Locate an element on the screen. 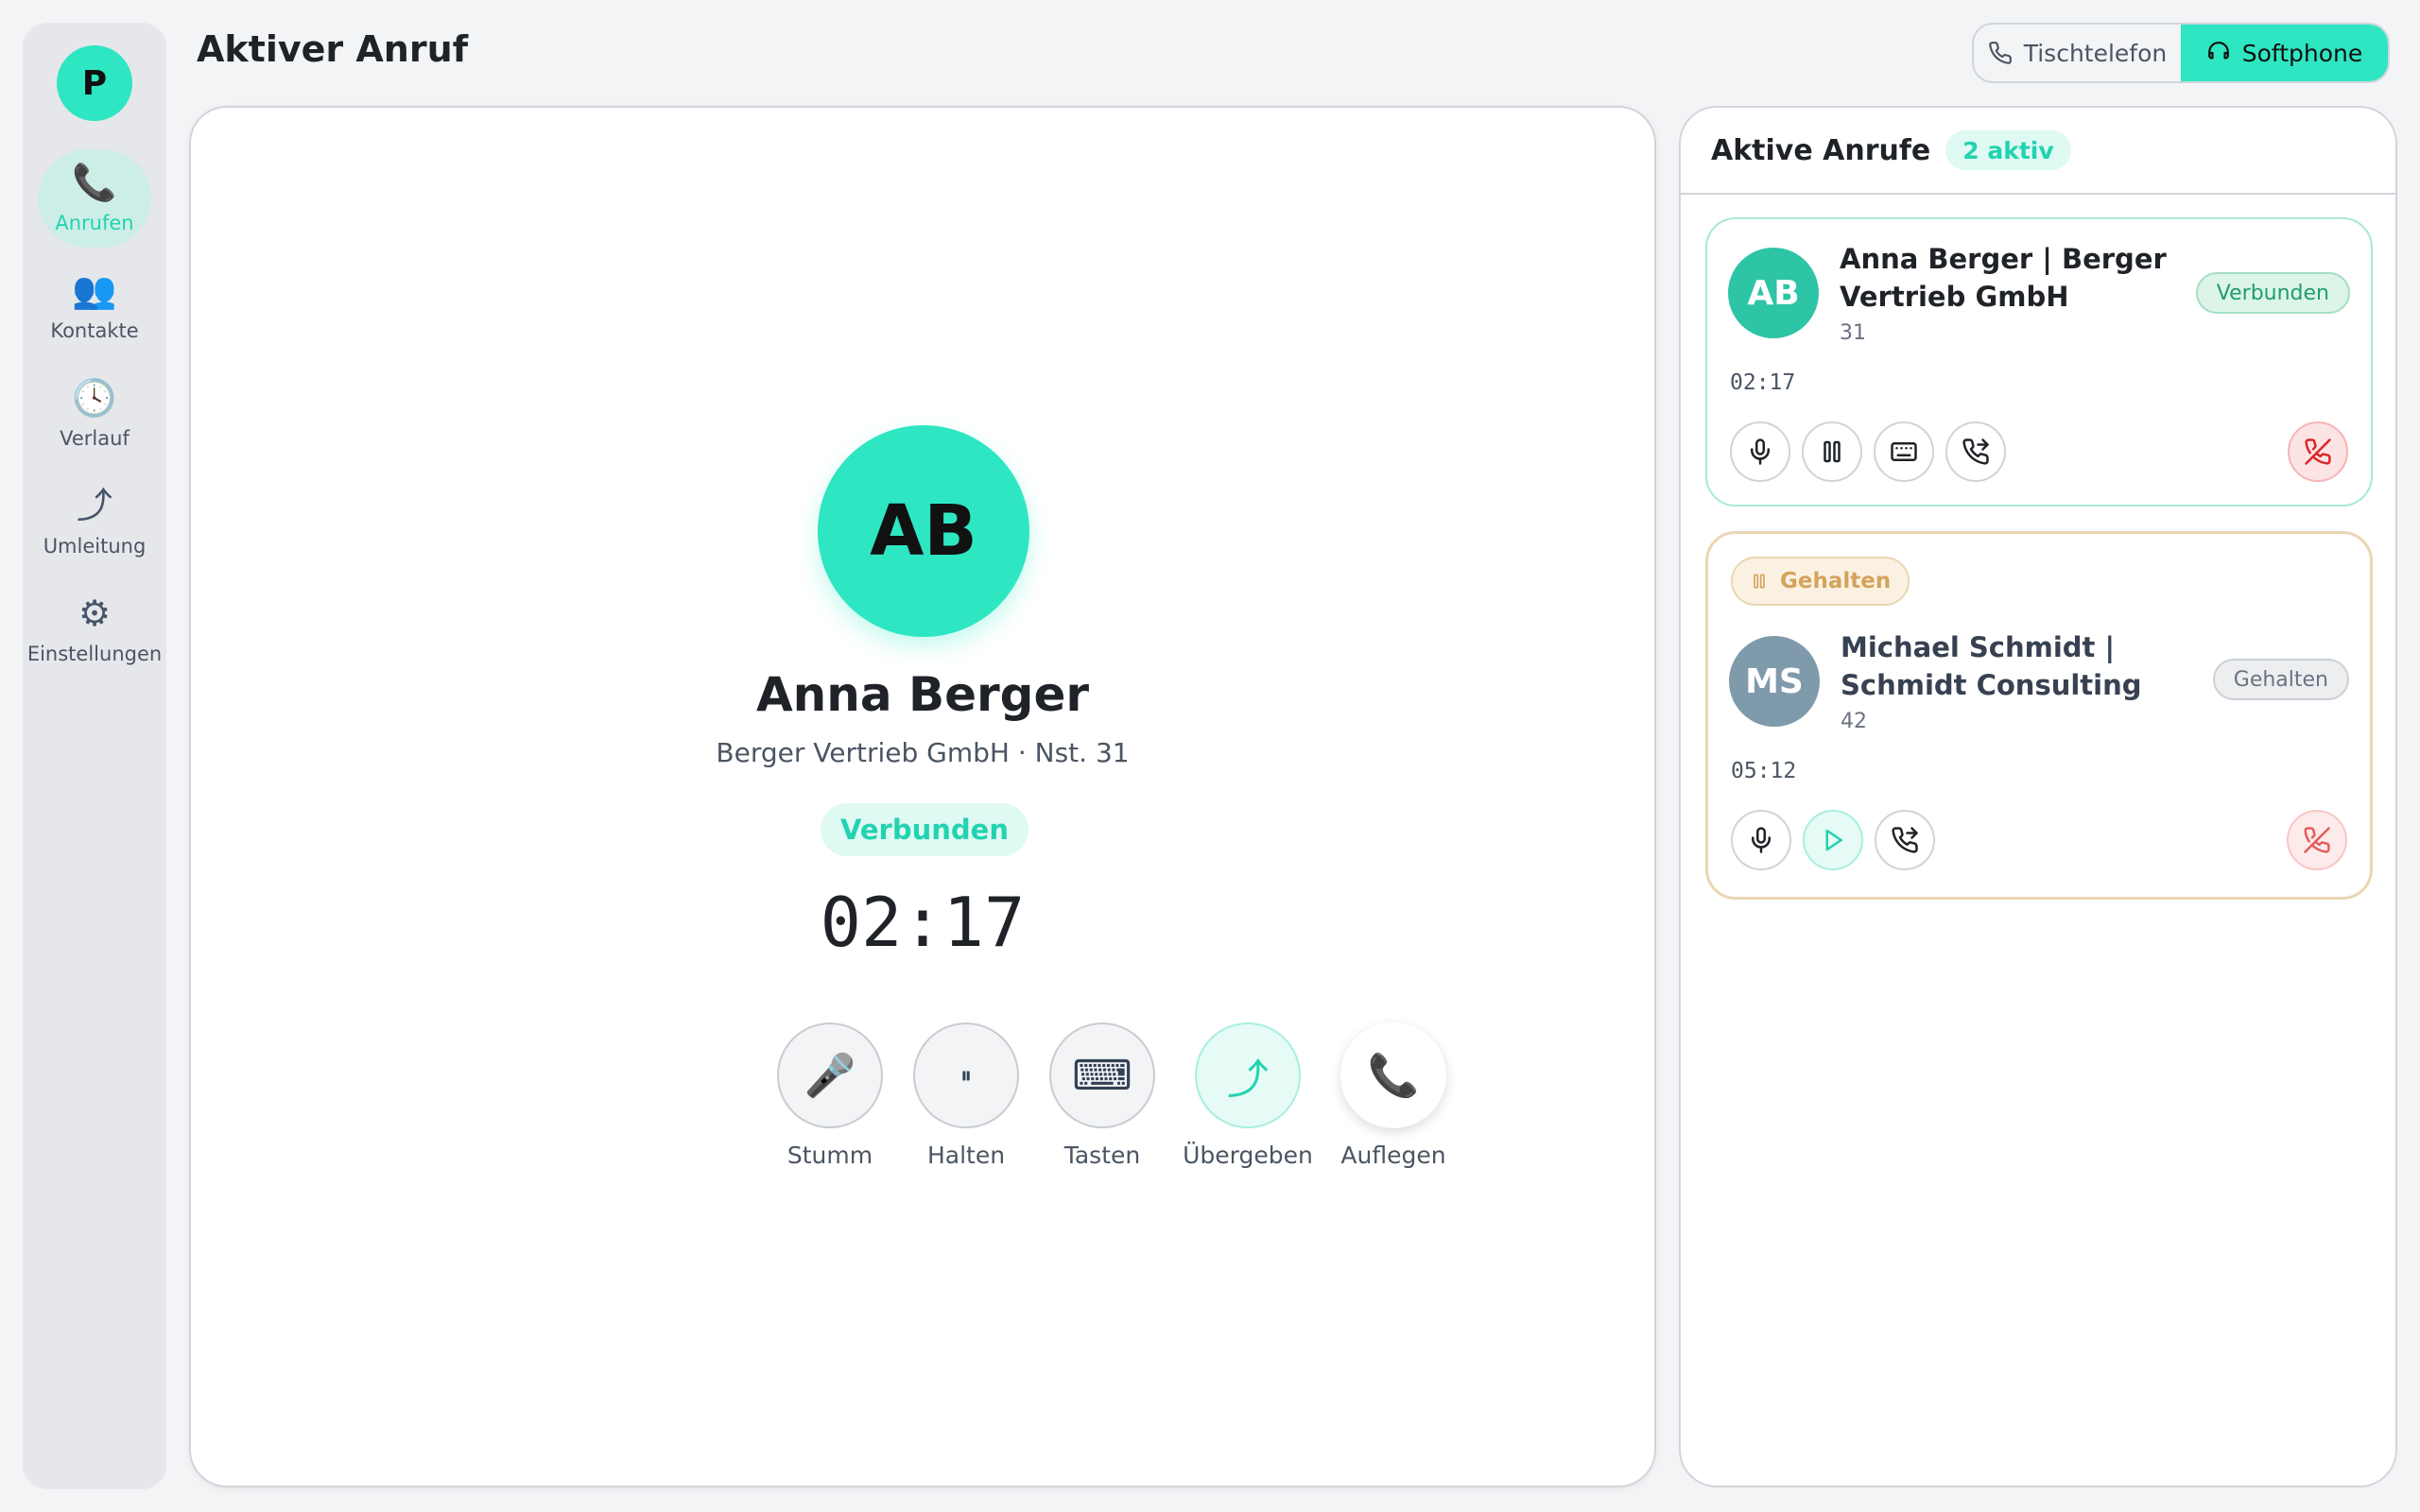 The height and width of the screenshot is (1512, 2420). microphone-icon: 🎤 is located at coordinates (830, 1076).